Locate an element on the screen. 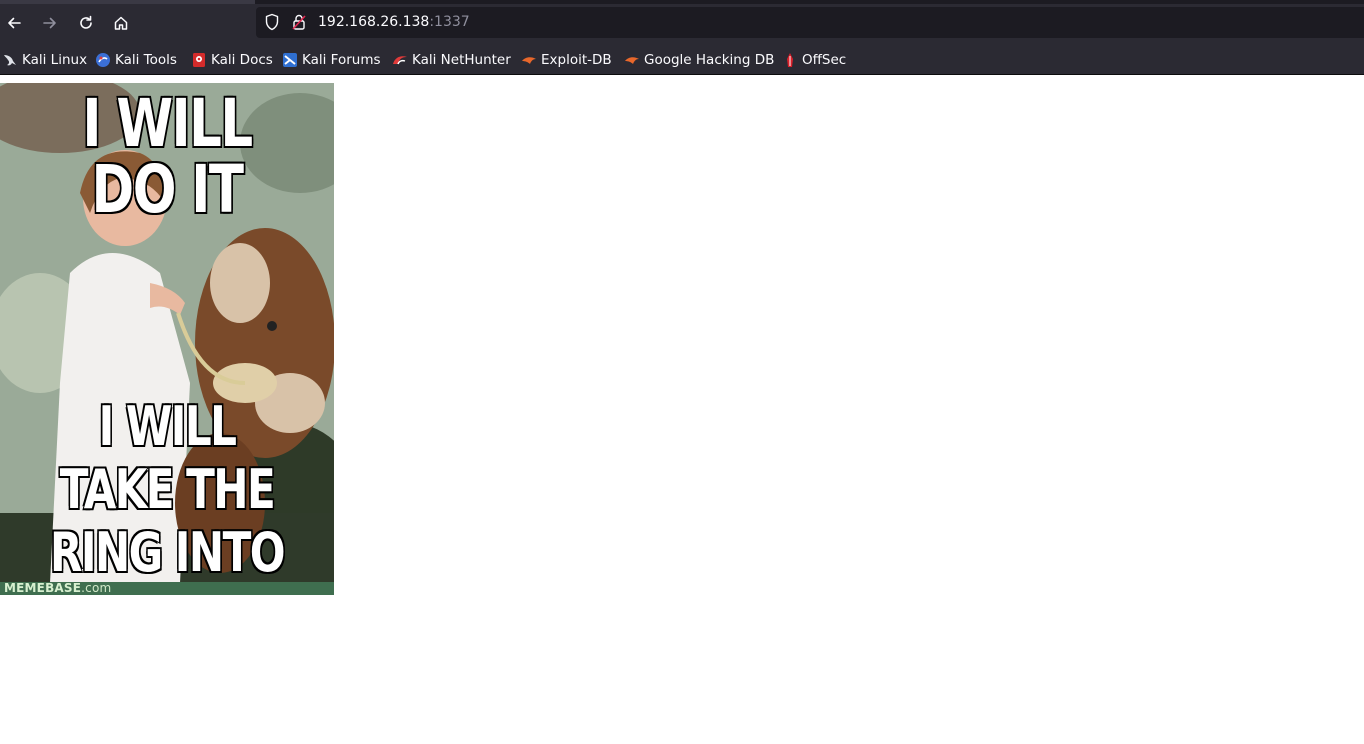 The height and width of the screenshot is (744, 1364). insecure-lock-icon is located at coordinates (299, 24).